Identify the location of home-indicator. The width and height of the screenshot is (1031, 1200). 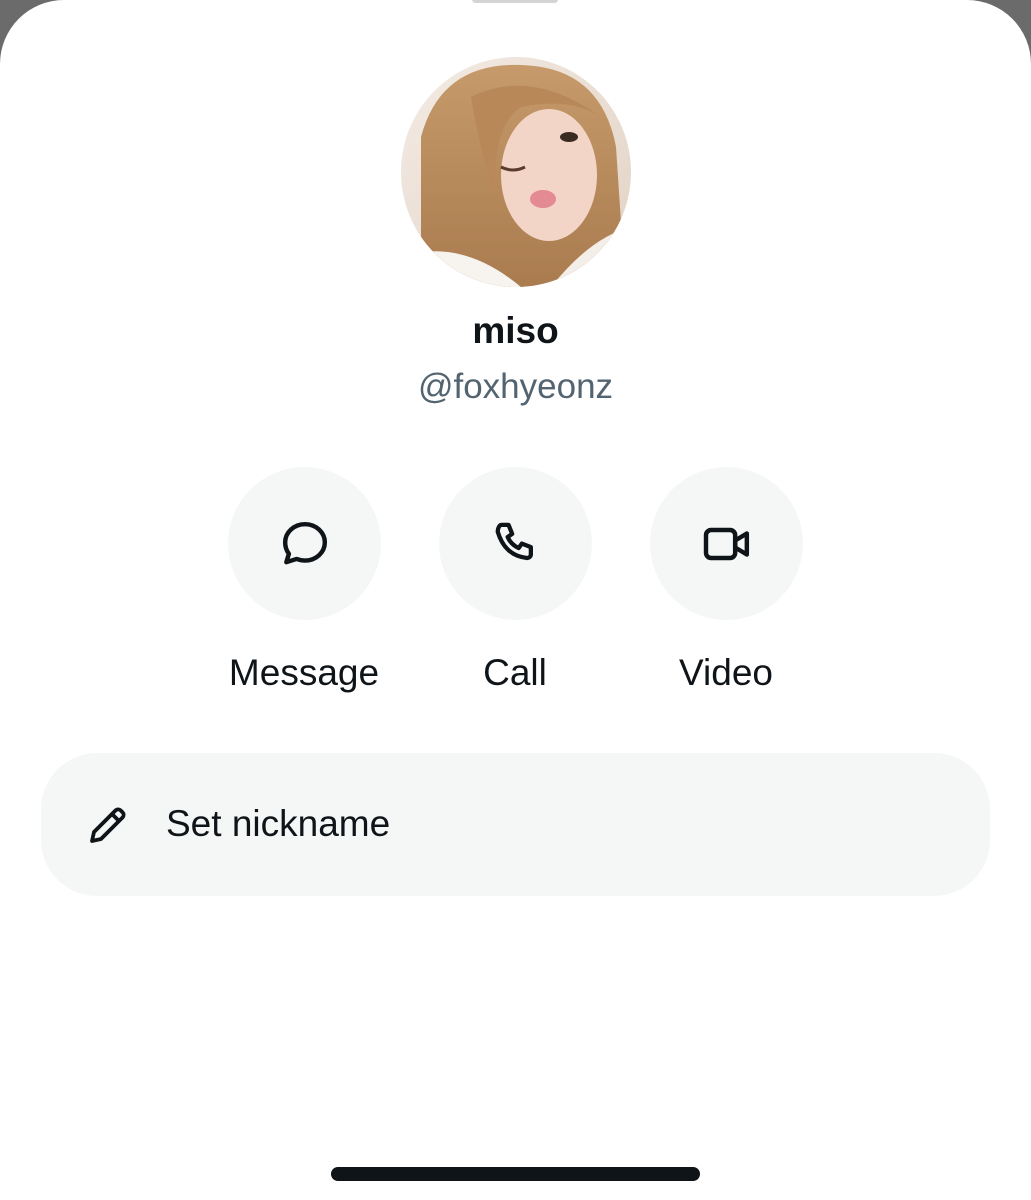
(515, 1174).